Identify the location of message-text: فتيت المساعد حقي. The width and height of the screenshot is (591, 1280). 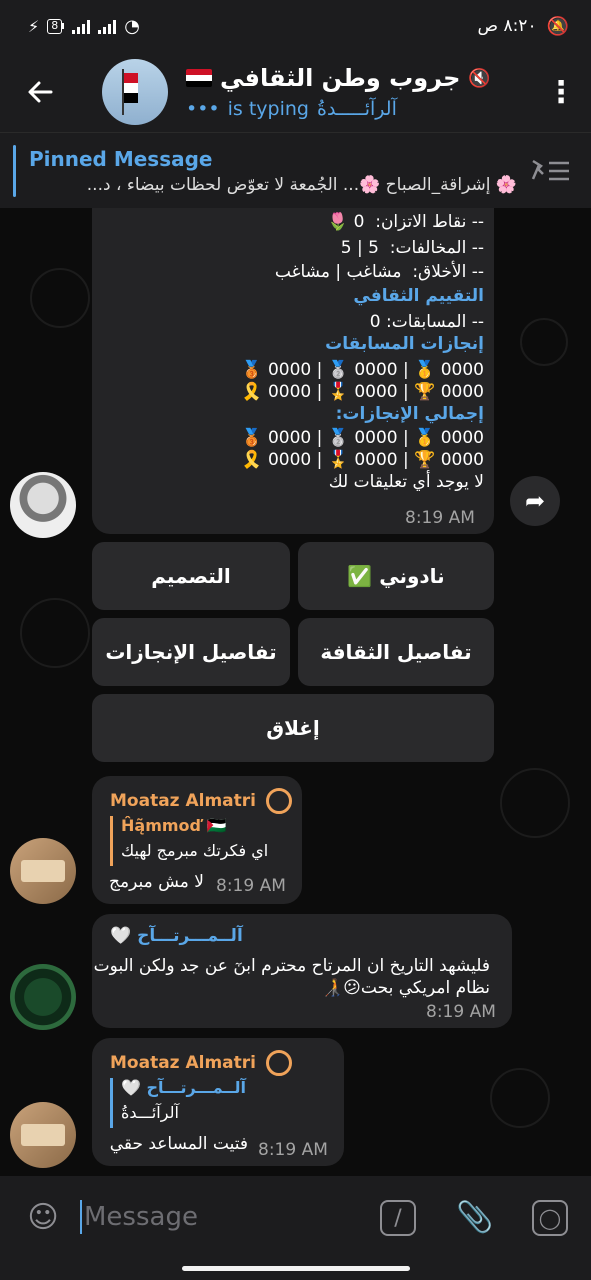
(178, 1144).